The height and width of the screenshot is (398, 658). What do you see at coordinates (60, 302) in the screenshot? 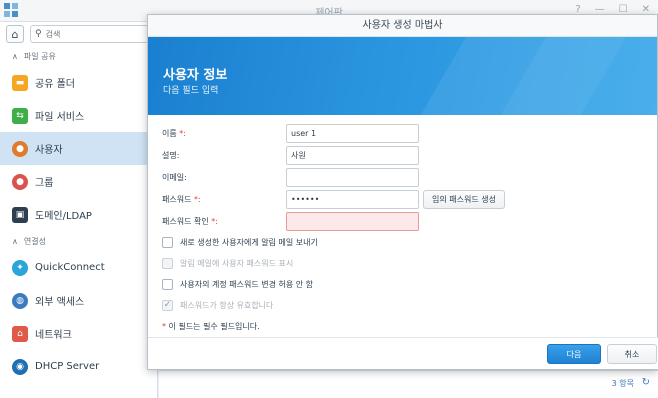
I see `sidebar-item-label: 외부 액세스` at bounding box center [60, 302].